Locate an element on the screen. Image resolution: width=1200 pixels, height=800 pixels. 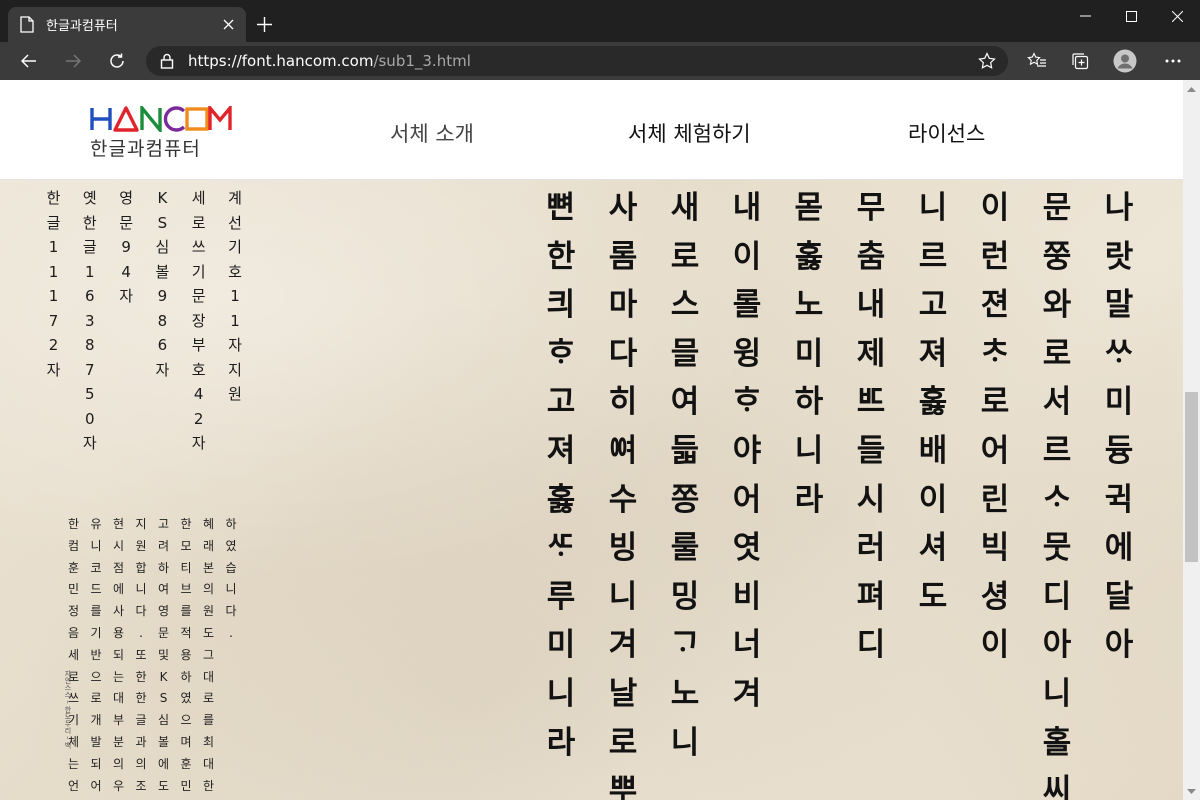
info-char: 5 is located at coordinates (90, 394).